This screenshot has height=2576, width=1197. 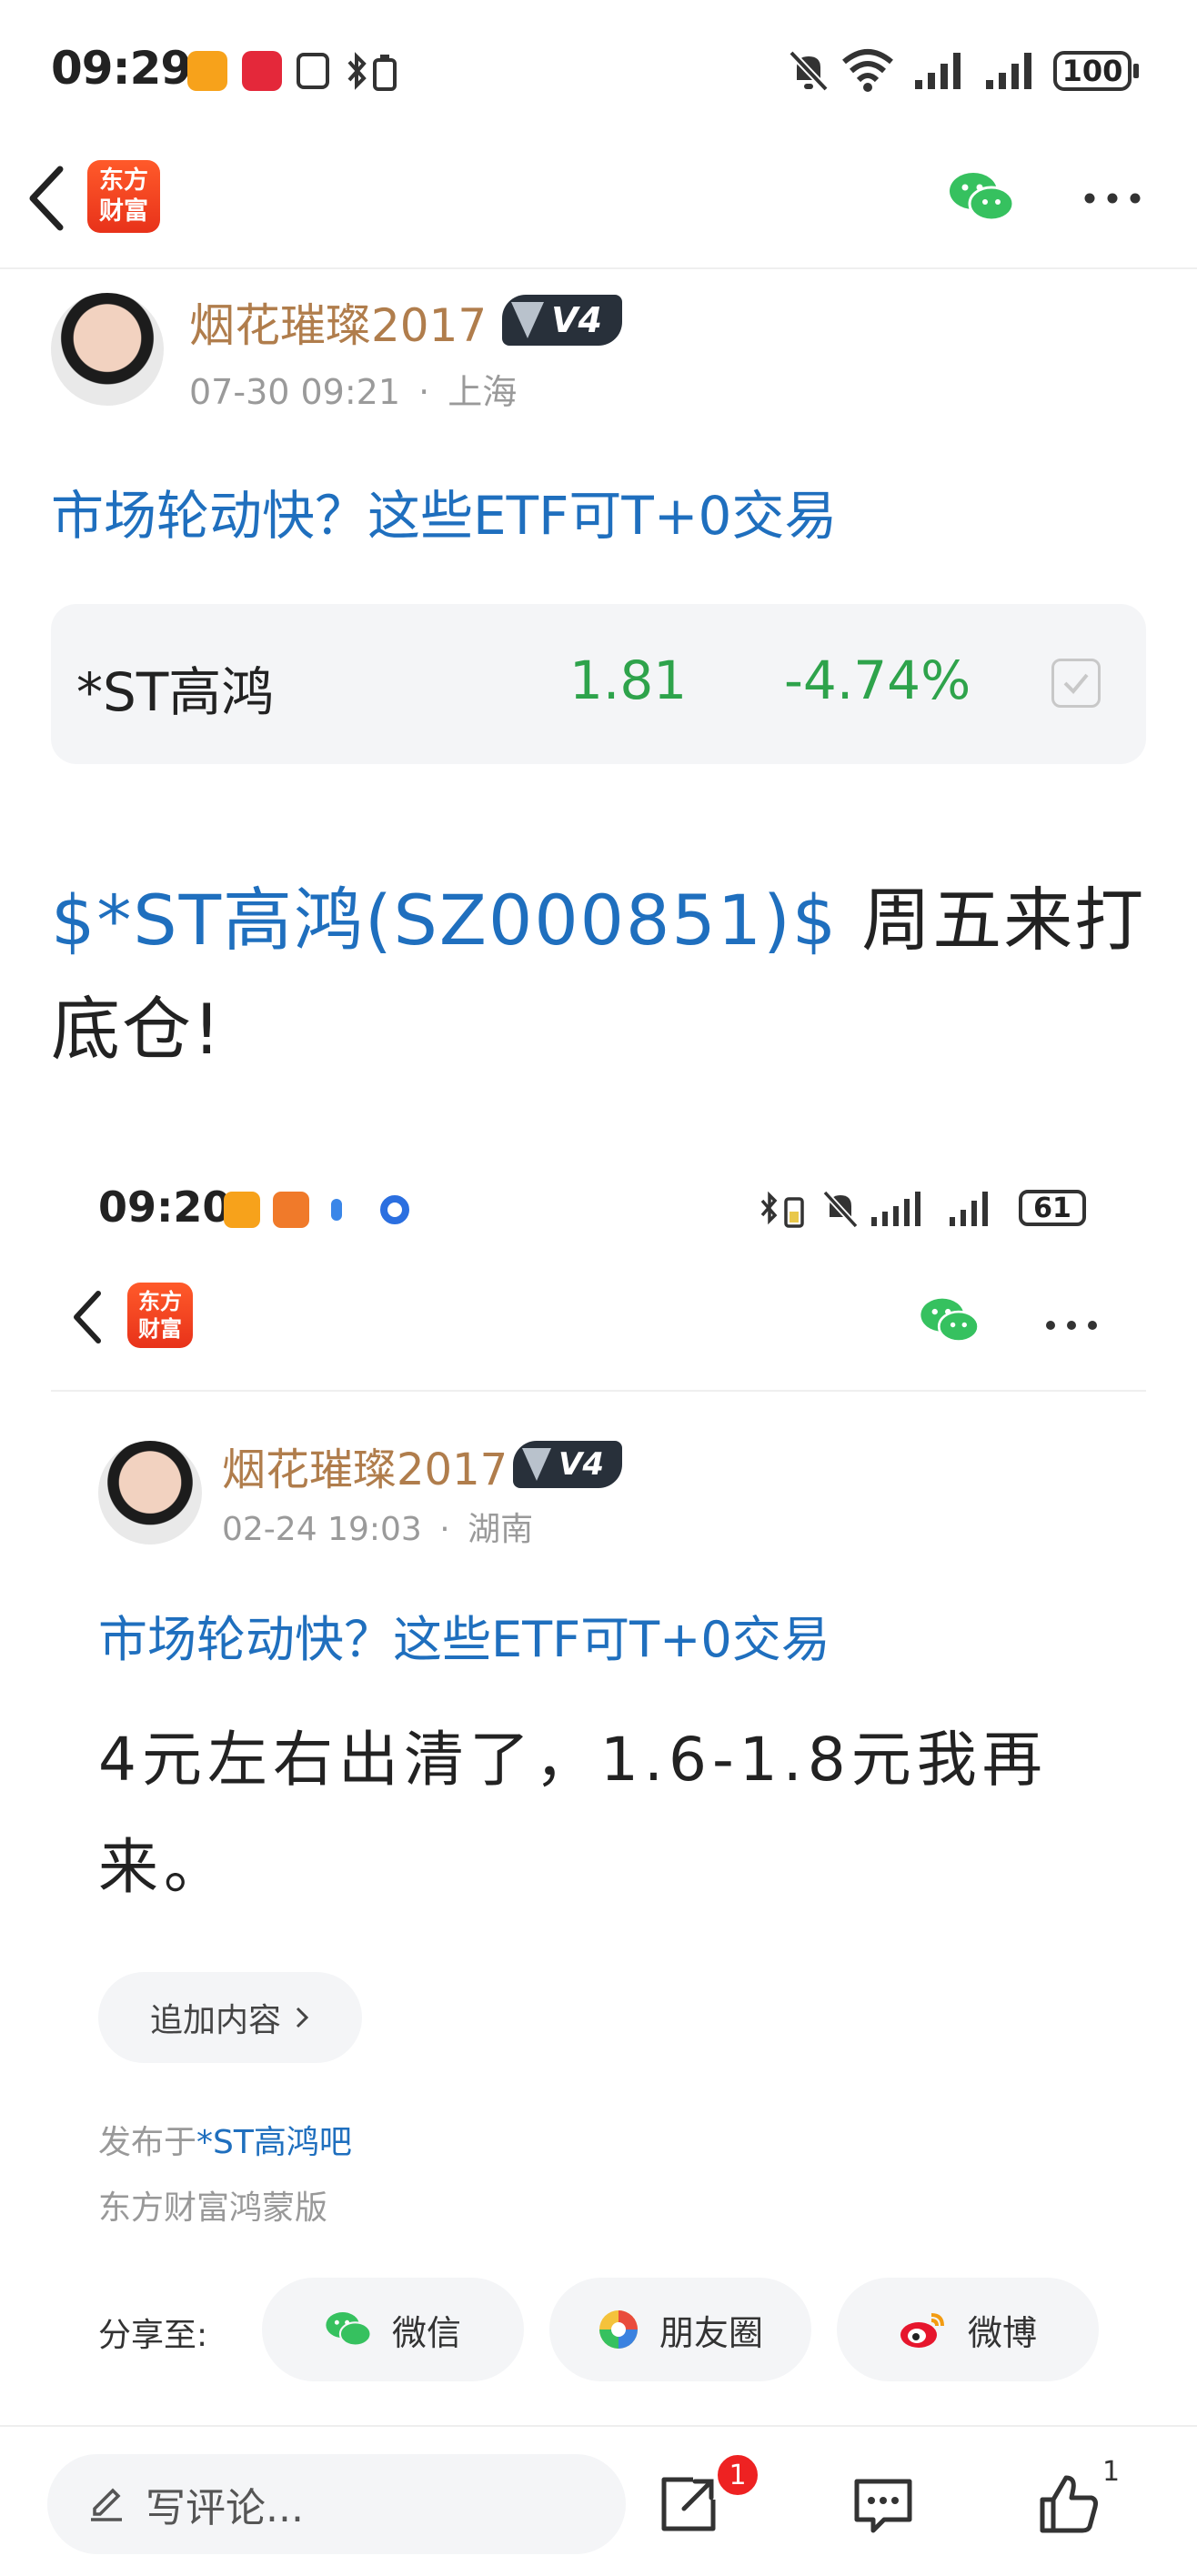 What do you see at coordinates (365, 1469) in the screenshot?
I see `embedded-author-username: 烟花璀璨2017` at bounding box center [365, 1469].